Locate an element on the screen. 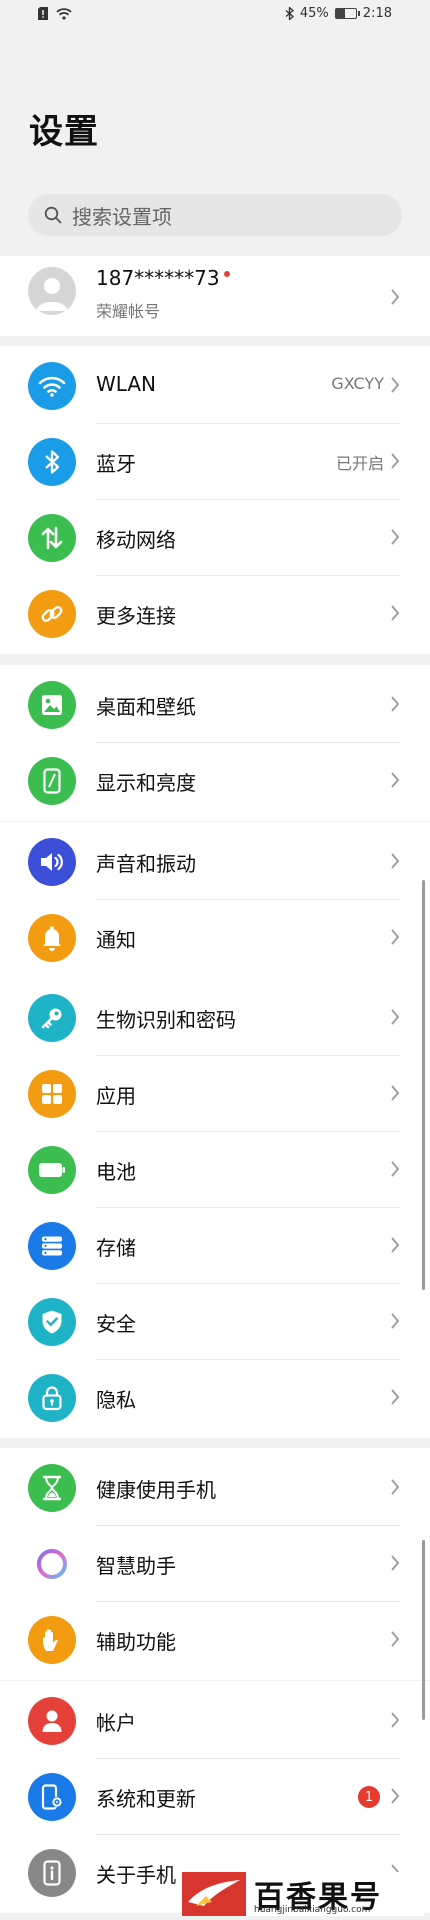 The width and height of the screenshot is (430, 1920). wifi-icon is located at coordinates (52, 386).